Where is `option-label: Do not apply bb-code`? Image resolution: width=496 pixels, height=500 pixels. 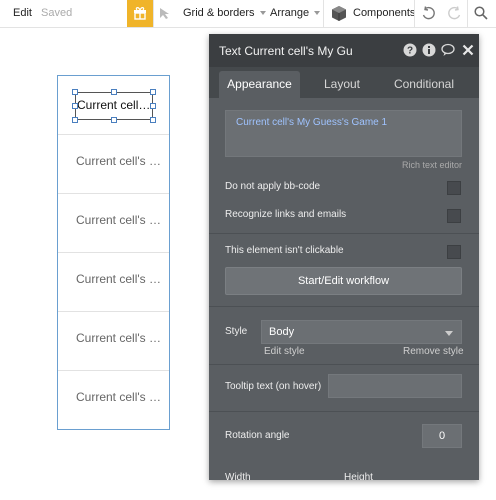
option-label: Do not apply bb-code is located at coordinates (273, 186).